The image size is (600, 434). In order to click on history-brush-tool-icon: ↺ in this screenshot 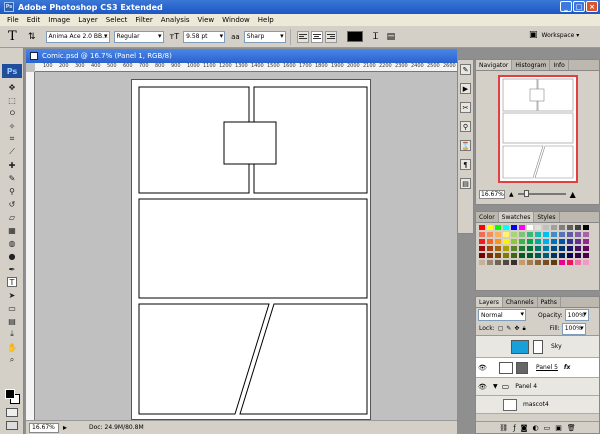, I will do `click(12, 204)`.